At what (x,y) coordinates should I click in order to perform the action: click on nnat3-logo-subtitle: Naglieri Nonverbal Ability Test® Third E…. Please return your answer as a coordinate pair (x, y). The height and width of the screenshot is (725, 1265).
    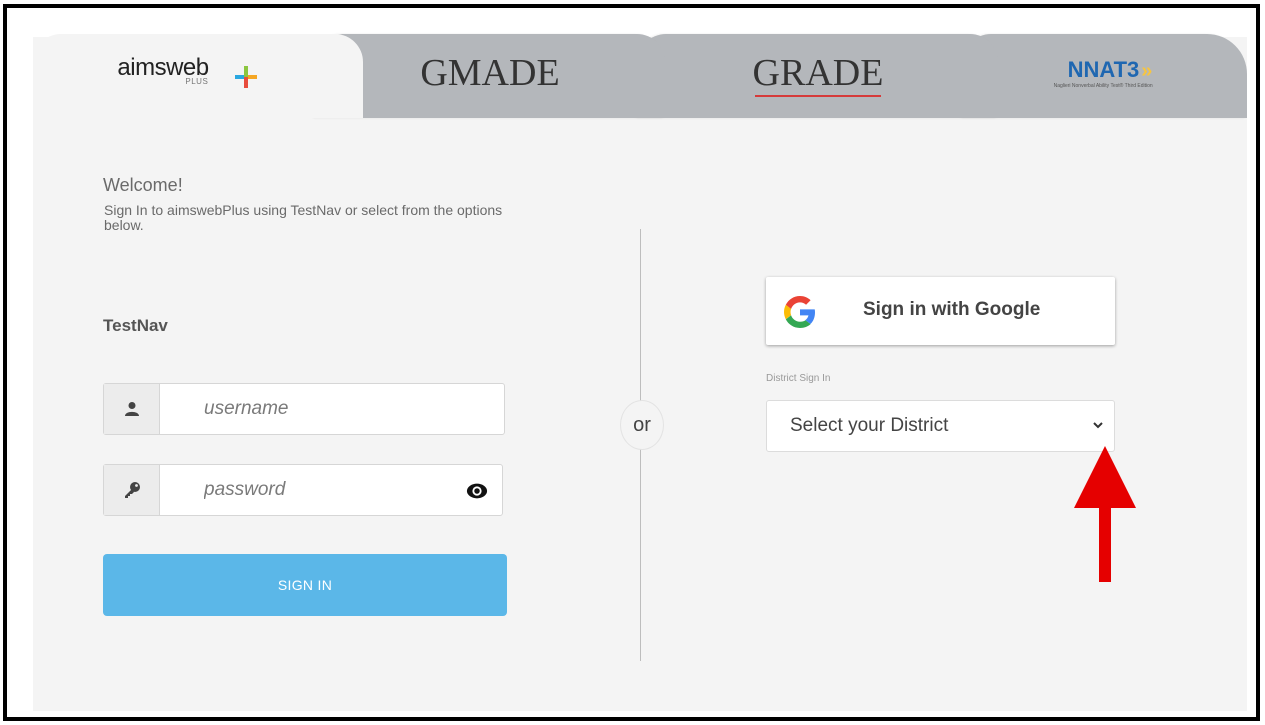
    Looking at the image, I should click on (1103, 86).